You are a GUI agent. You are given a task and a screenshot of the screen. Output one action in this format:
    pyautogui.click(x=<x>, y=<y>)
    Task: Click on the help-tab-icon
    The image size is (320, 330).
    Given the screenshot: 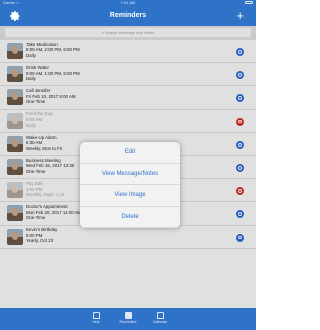 What is the action you would take?
    pyautogui.click(x=96, y=315)
    